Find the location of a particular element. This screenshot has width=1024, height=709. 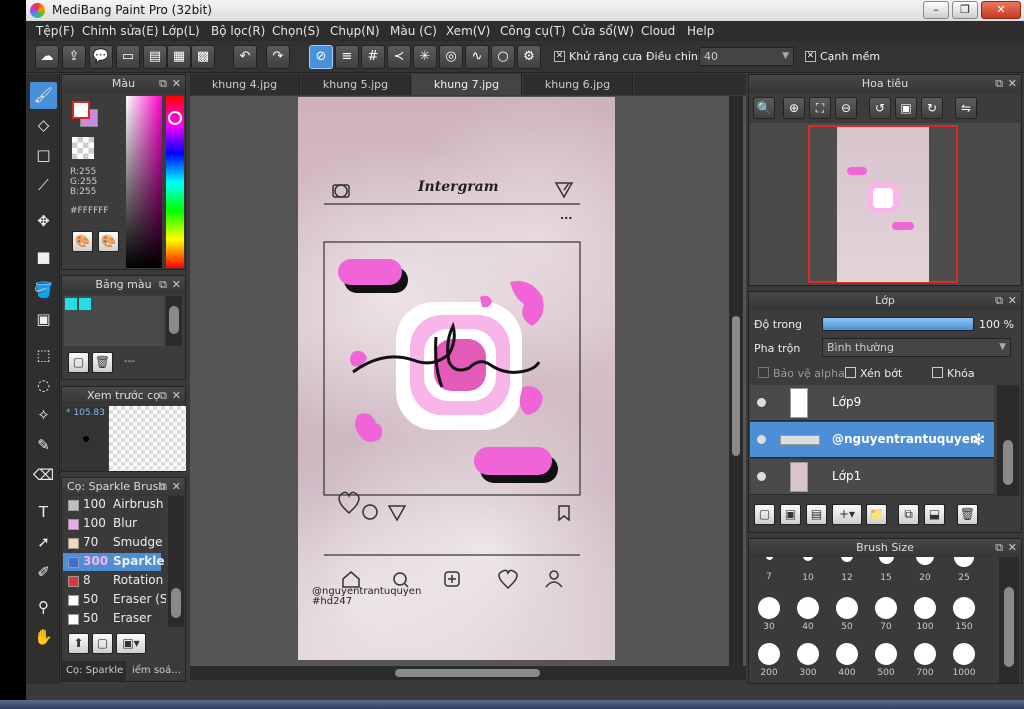

add-brush-icon: ⬆ is located at coordinates (78, 643).